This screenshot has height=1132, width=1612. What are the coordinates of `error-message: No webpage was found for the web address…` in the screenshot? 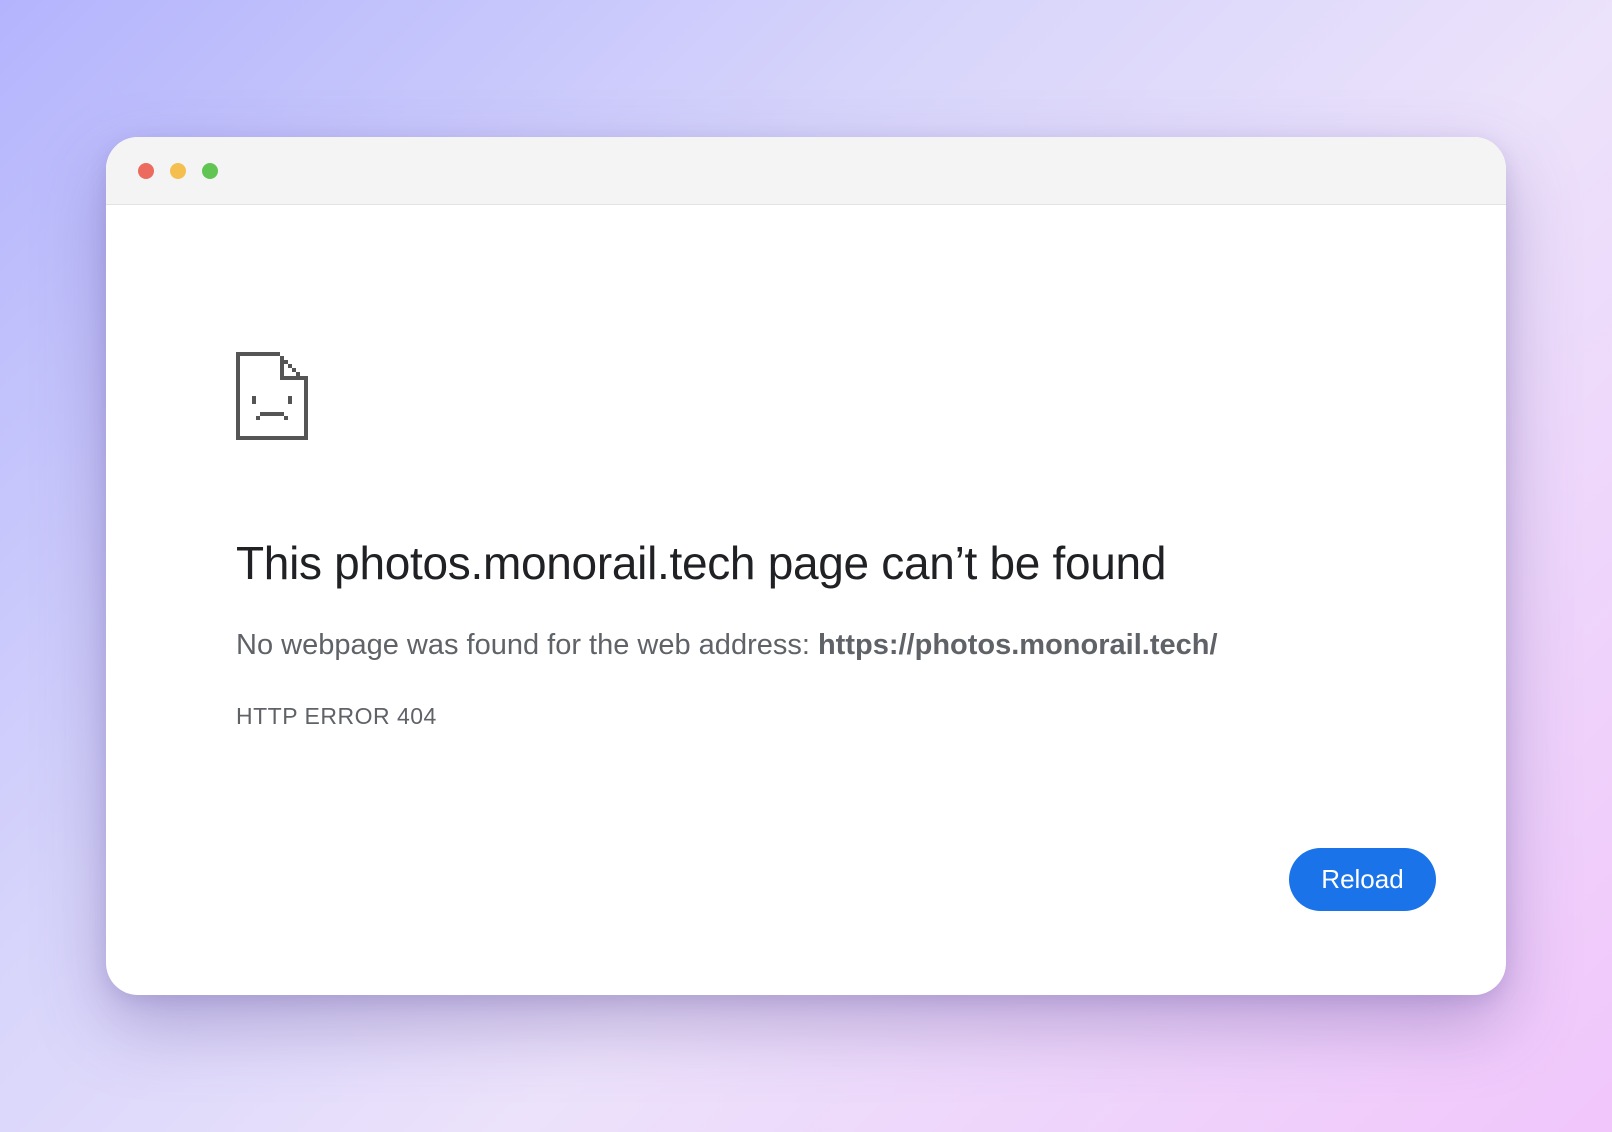 It's located at (841, 646).